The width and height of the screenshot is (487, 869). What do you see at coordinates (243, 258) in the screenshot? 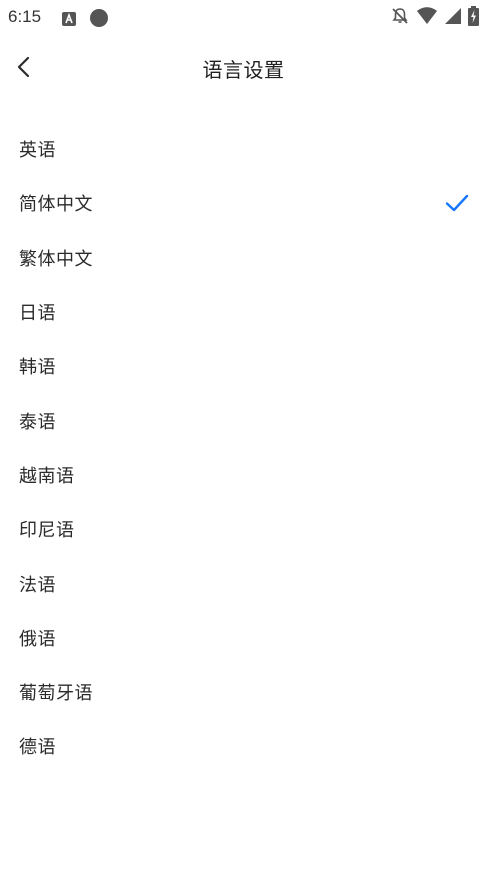
I see `language-item-traditional-chinese: 繁体中文` at bounding box center [243, 258].